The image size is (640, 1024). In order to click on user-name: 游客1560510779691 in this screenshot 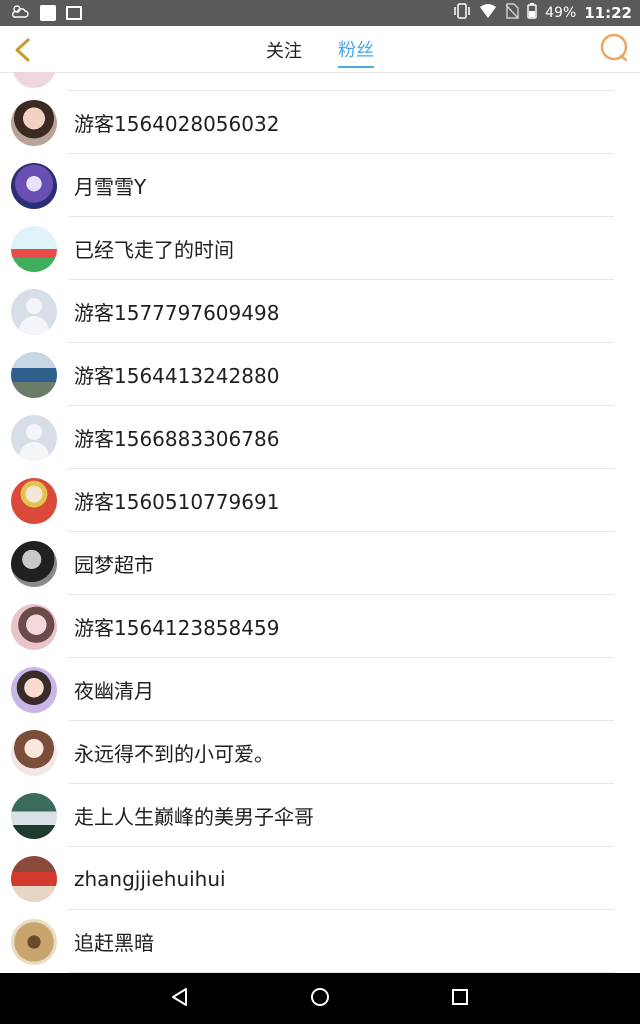, I will do `click(177, 502)`.